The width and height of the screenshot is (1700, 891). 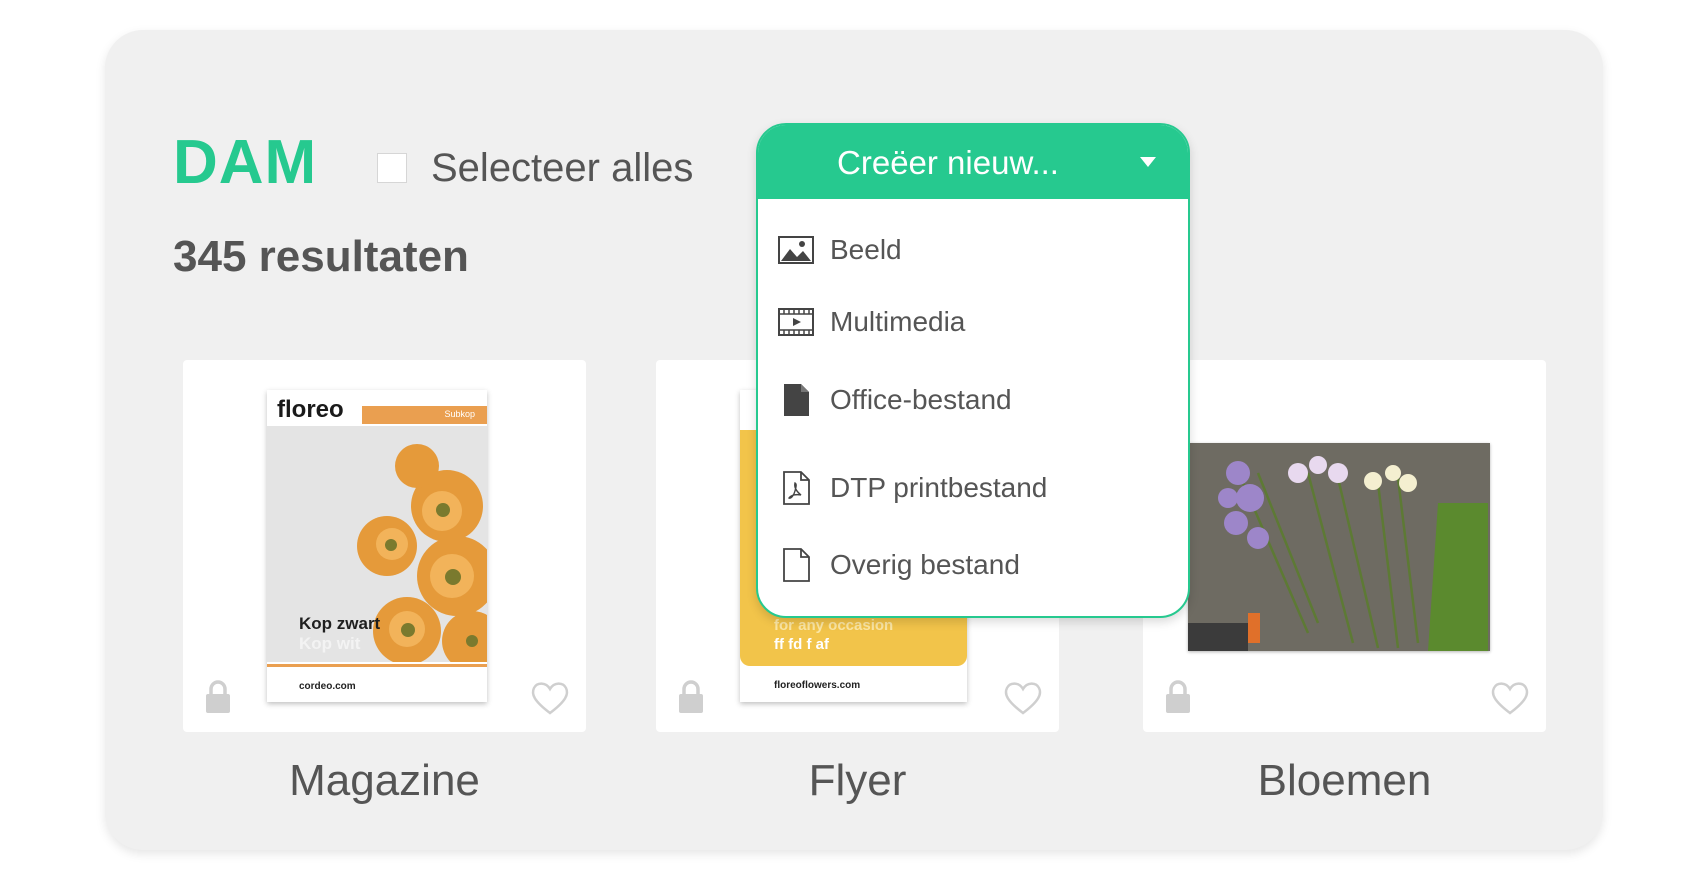 I want to click on menu-item-label: Office-bestand, so click(x=921, y=399).